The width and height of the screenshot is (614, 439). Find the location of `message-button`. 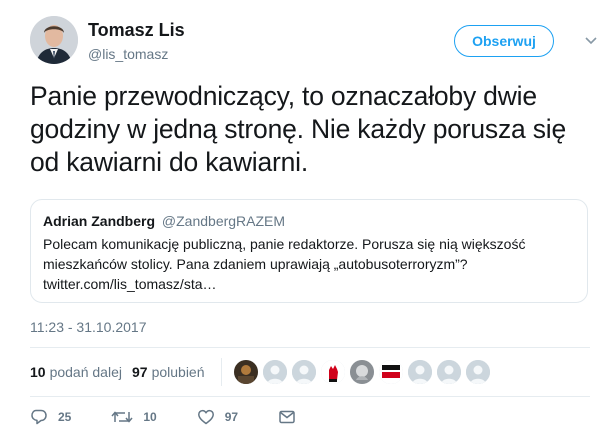

message-button is located at coordinates (292, 417).